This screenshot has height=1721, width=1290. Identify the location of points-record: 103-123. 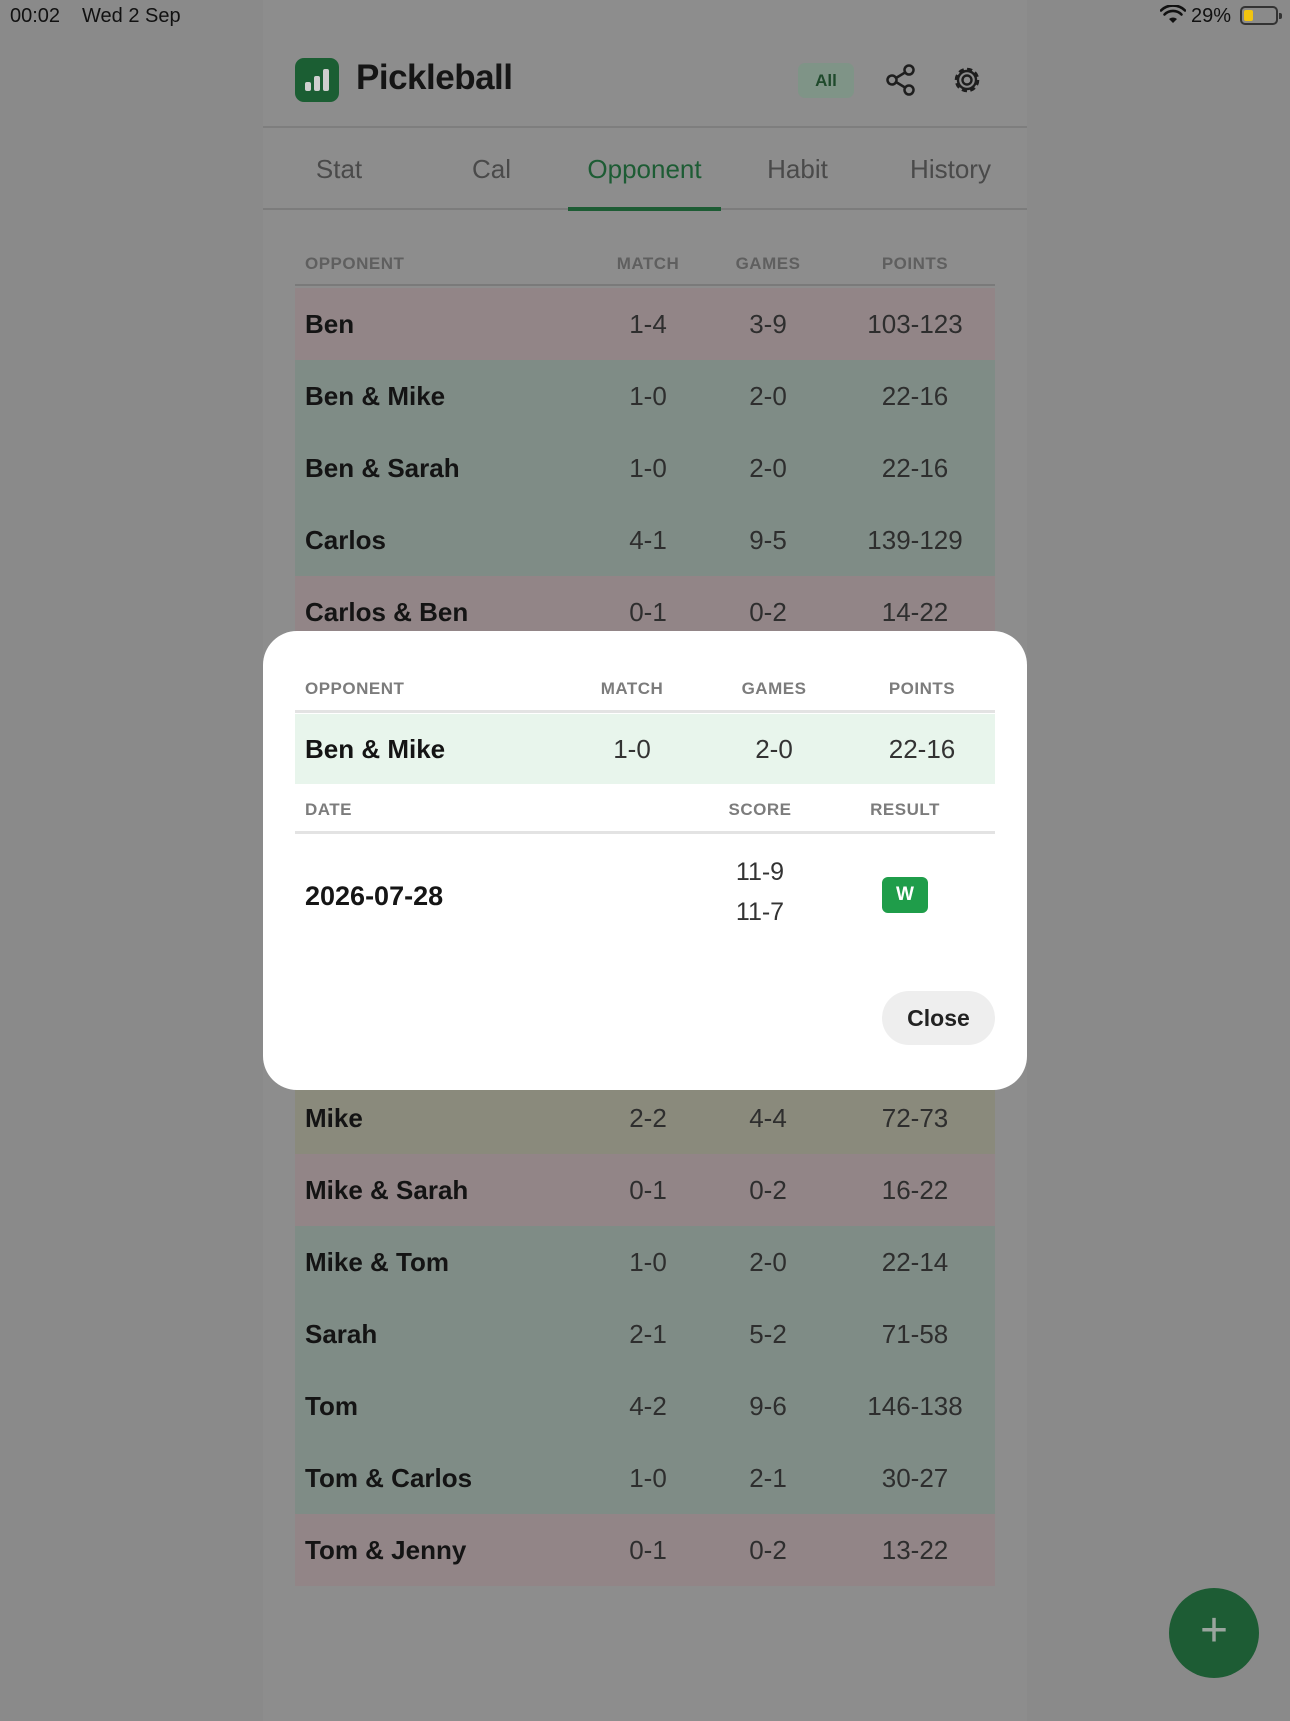
(915, 324).